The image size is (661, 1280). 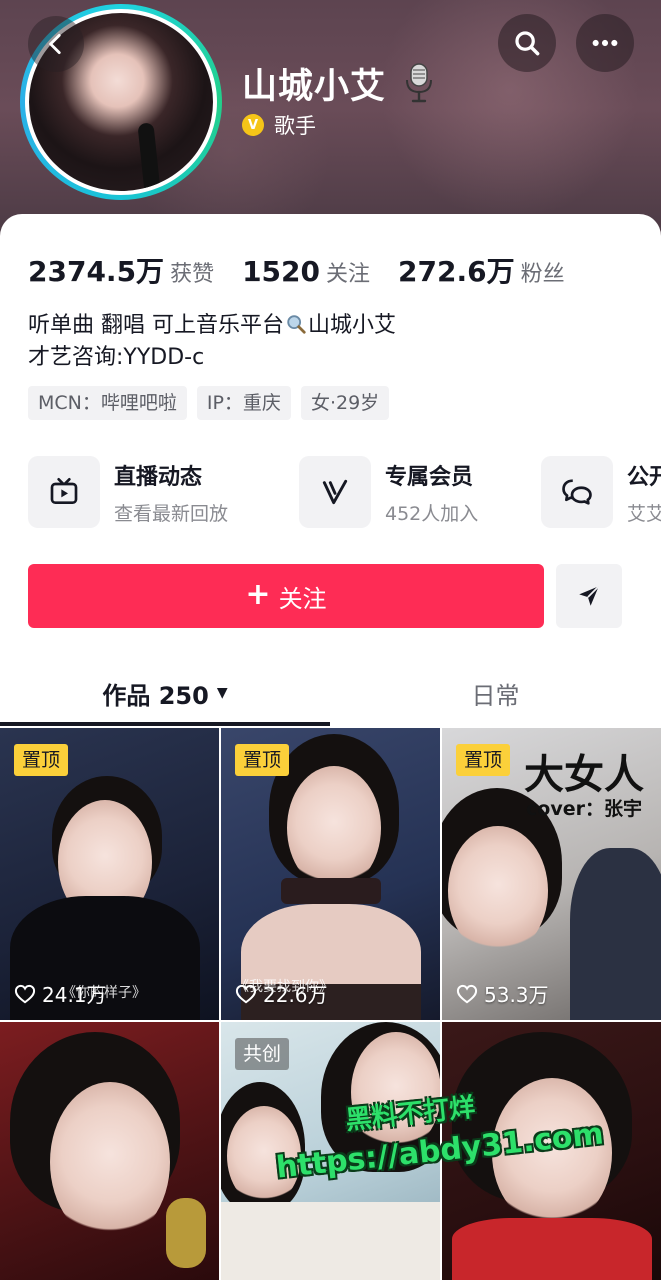 I want to click on likes-count: 22.6万, so click(x=295, y=995).